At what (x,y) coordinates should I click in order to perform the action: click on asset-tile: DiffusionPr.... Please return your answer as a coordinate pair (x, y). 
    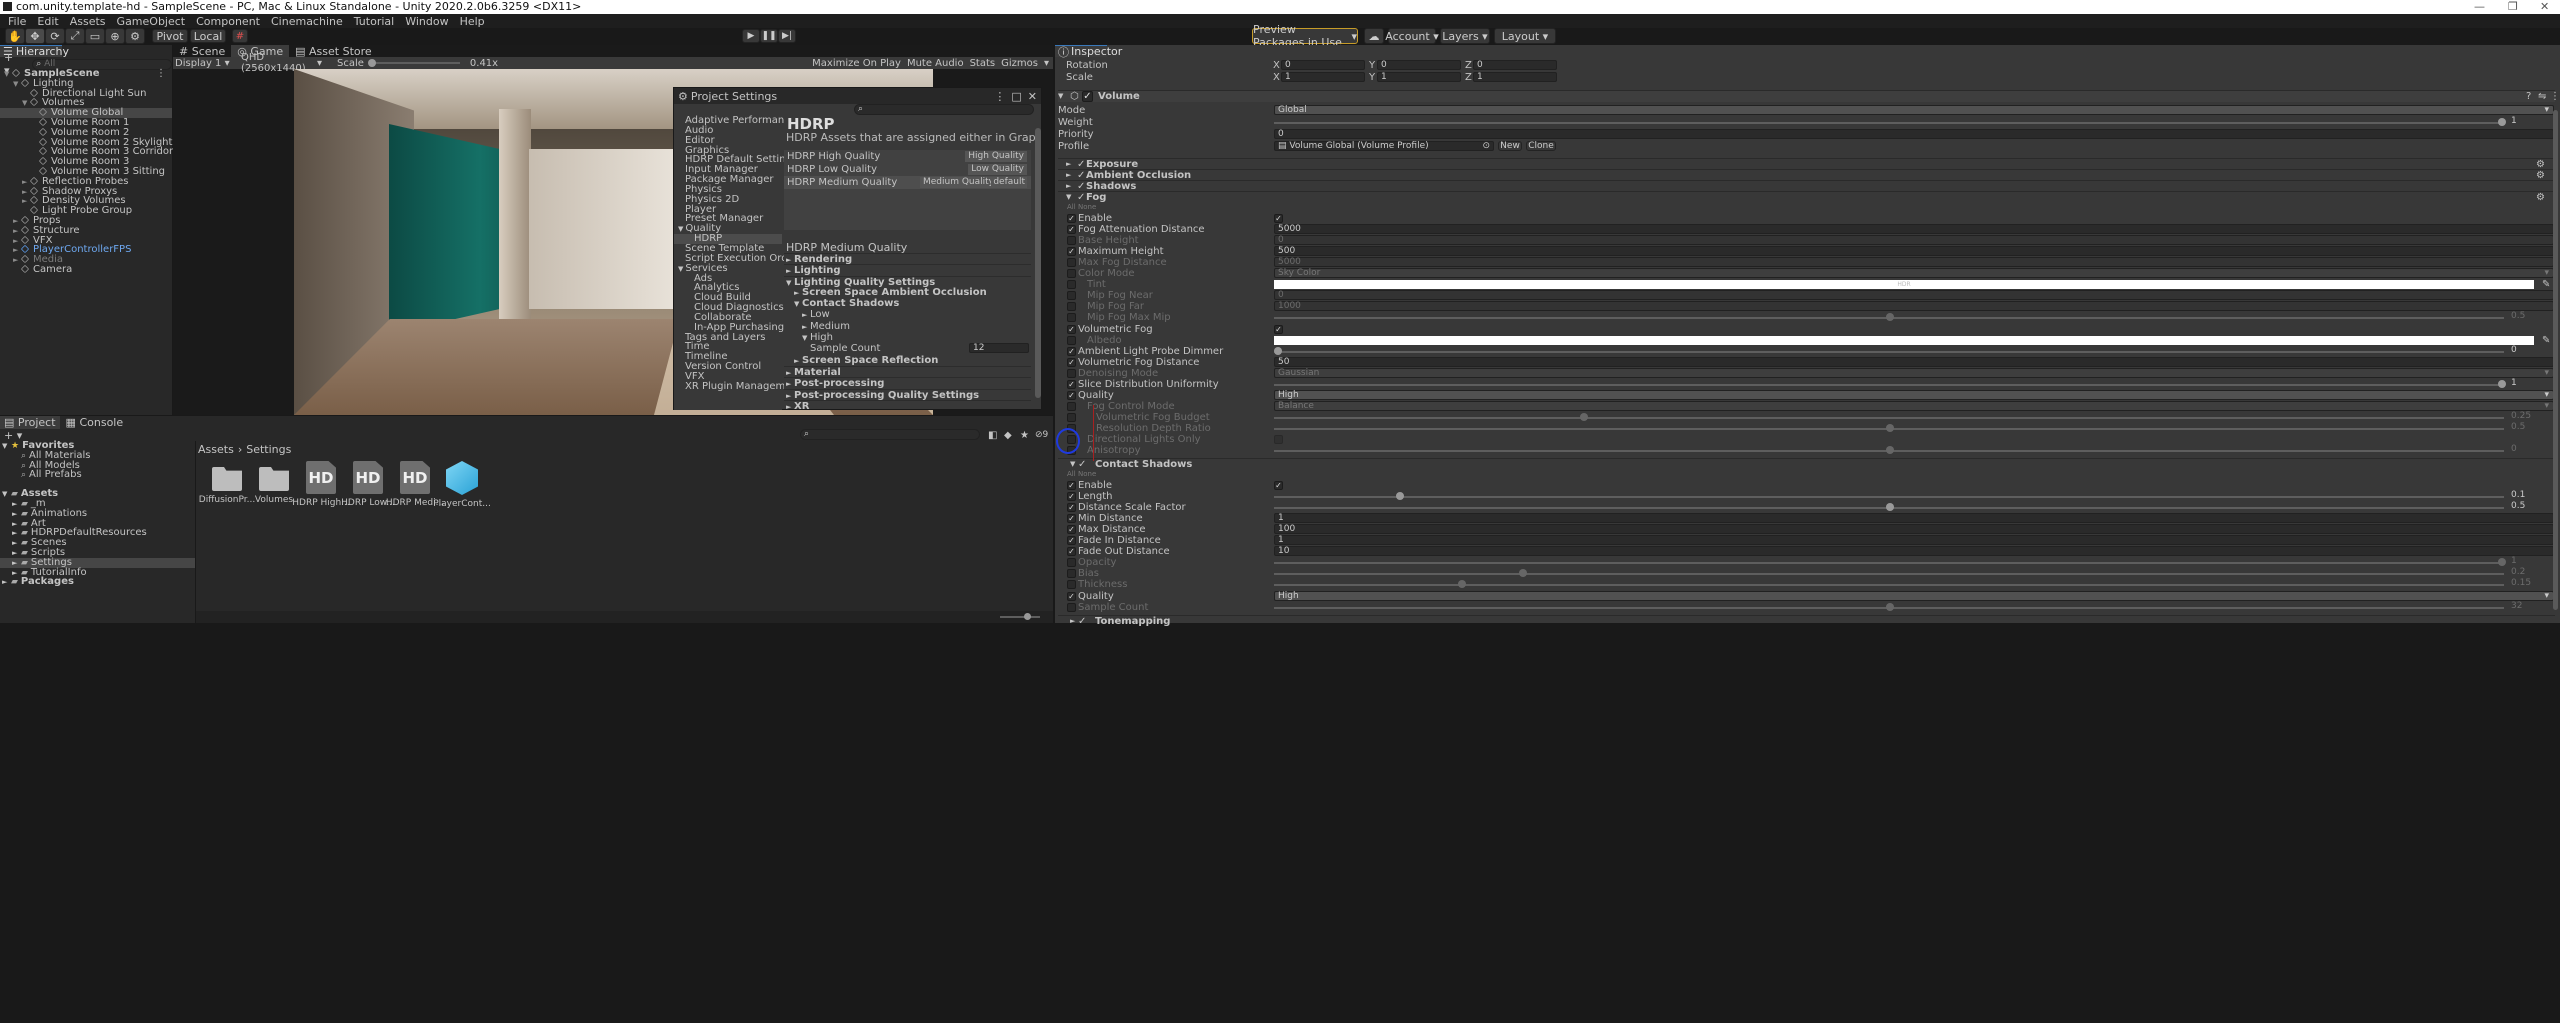
    Looking at the image, I should click on (227, 486).